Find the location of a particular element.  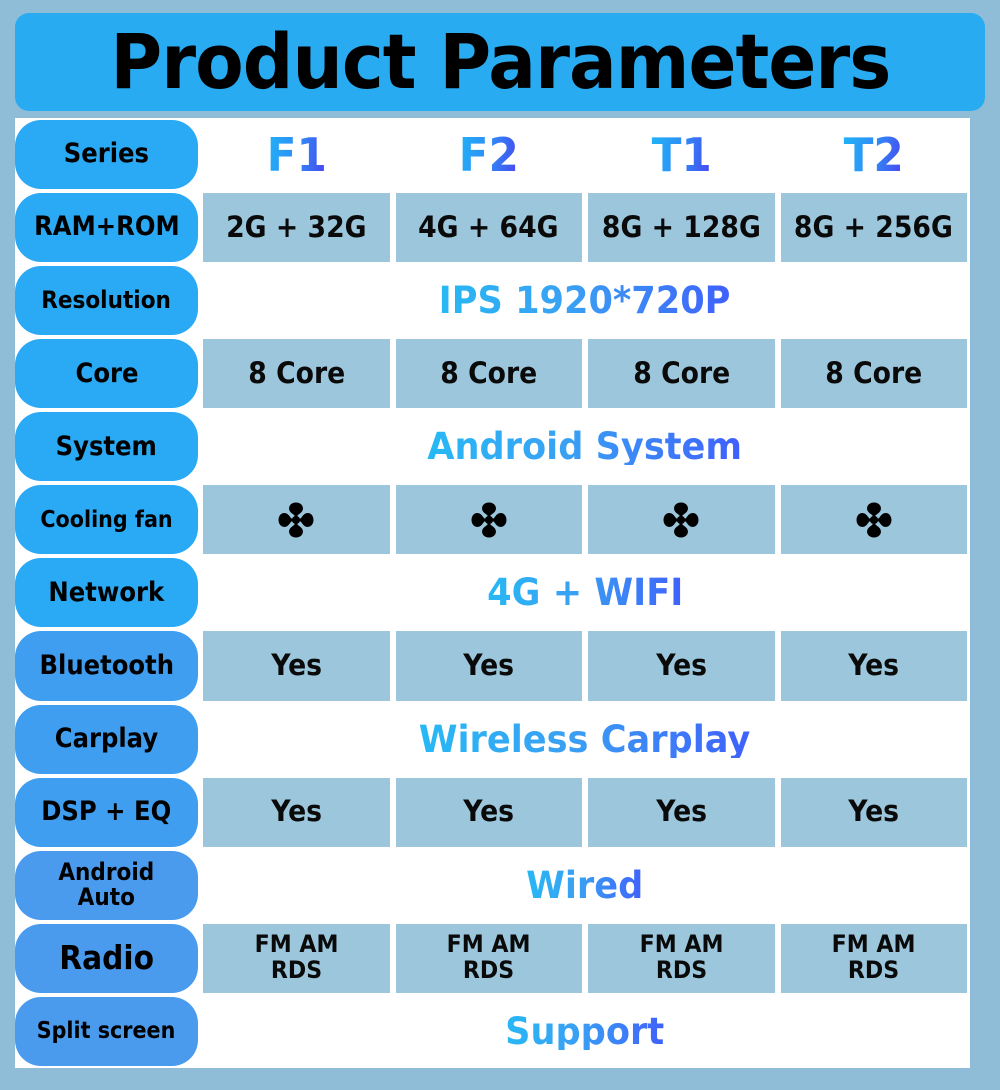

value-cell: 8G + 128G is located at coordinates (681, 228).